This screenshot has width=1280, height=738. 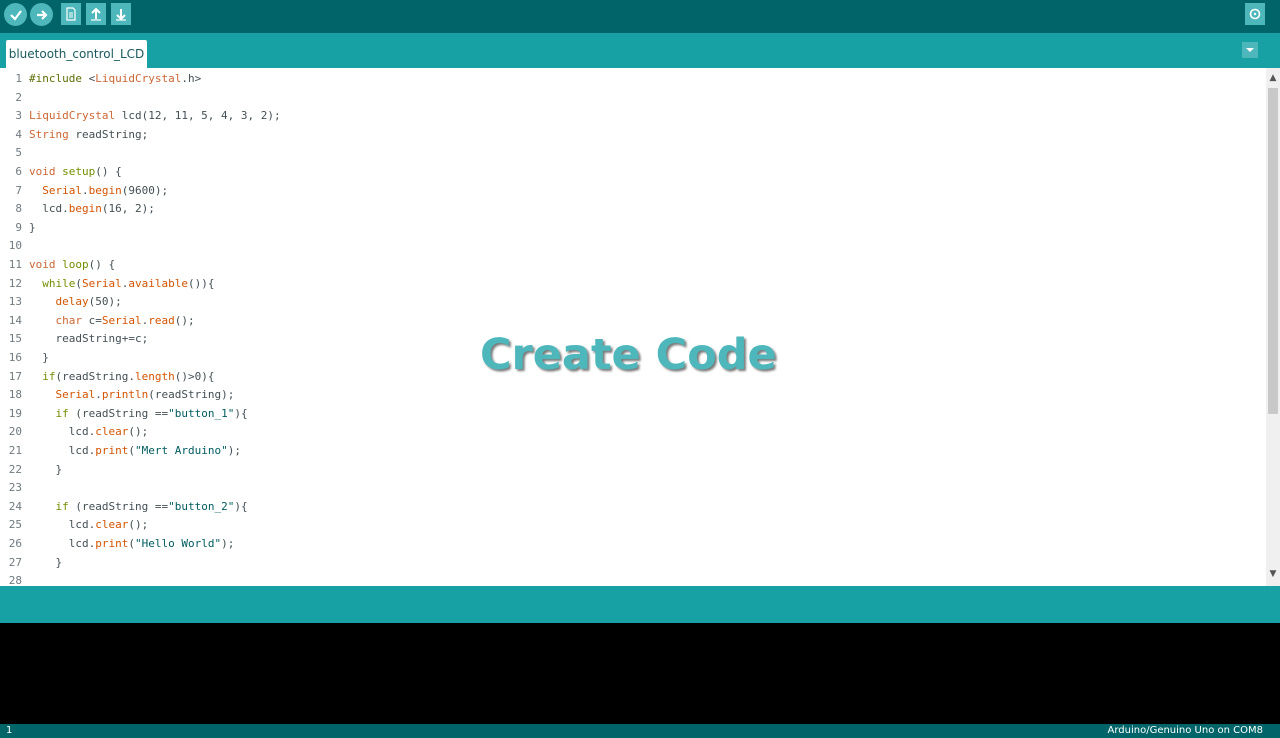 I want to click on code-token: (50);, so click(x=105, y=302).